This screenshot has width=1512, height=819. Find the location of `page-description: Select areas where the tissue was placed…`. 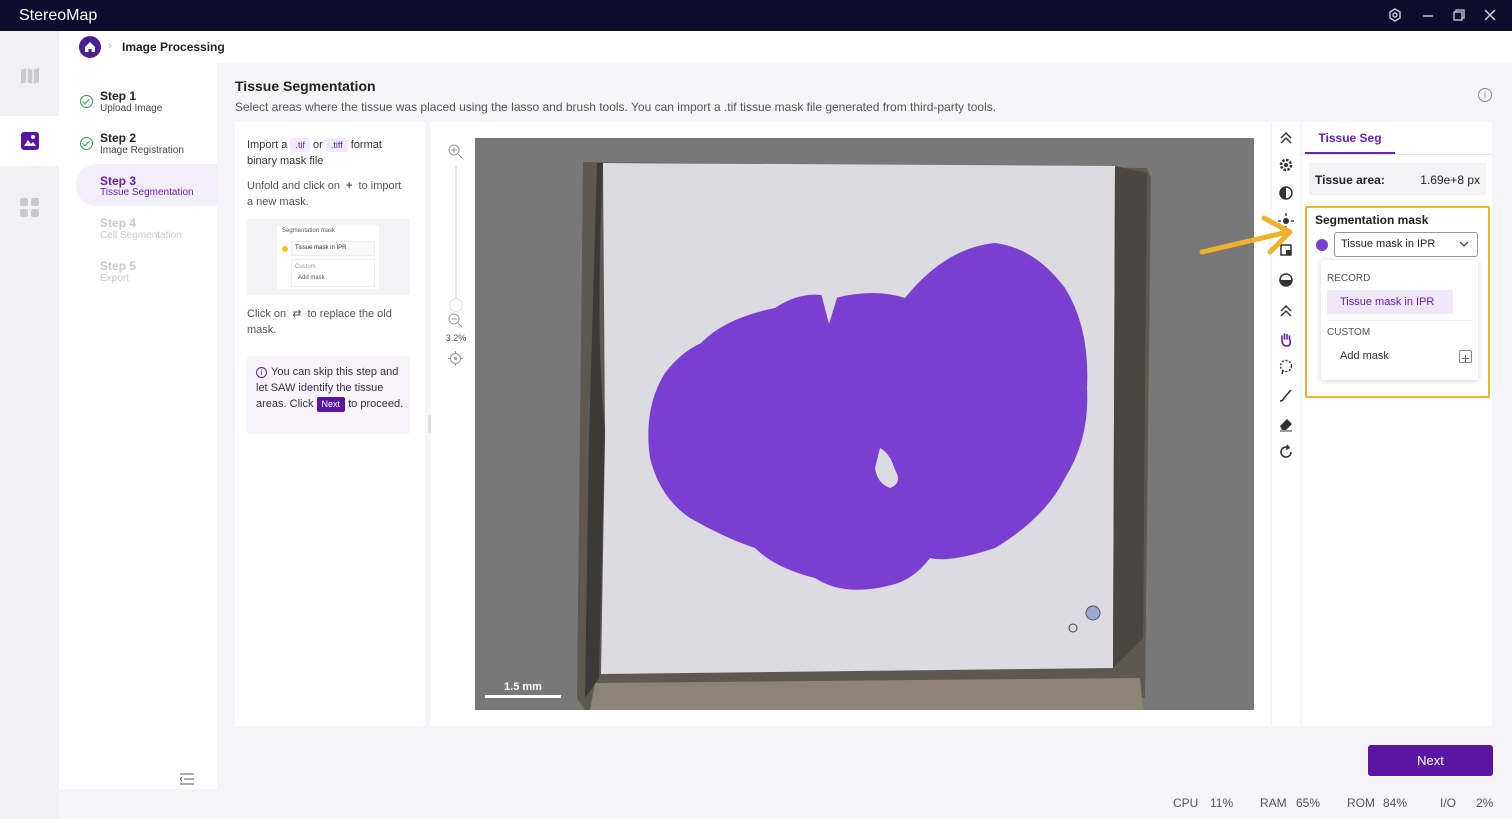

page-description: Select areas where the tissue was placed… is located at coordinates (616, 107).